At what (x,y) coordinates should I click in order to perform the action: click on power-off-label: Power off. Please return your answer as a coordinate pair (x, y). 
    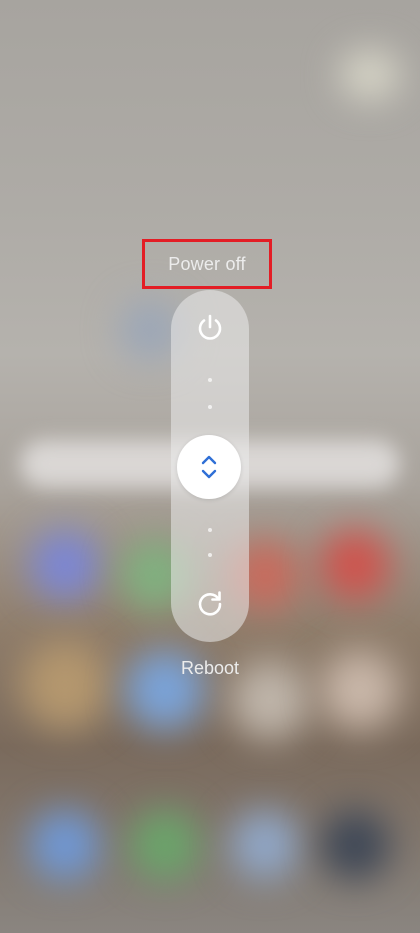
    Looking at the image, I should click on (207, 264).